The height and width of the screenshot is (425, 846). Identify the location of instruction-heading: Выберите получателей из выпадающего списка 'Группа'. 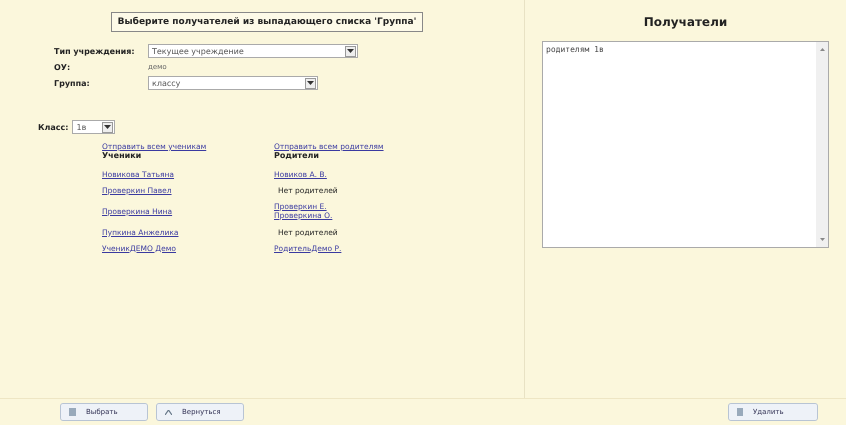
(267, 22).